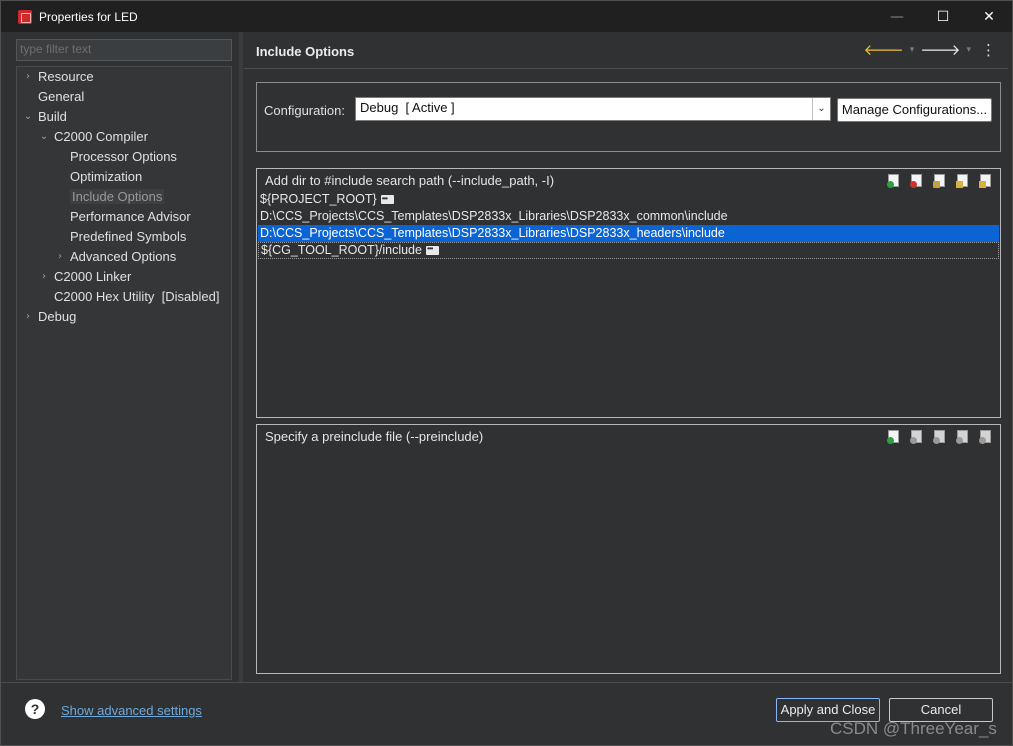 The image size is (1013, 746). I want to click on tree-item-processor-options: Processor Options, so click(115, 156).